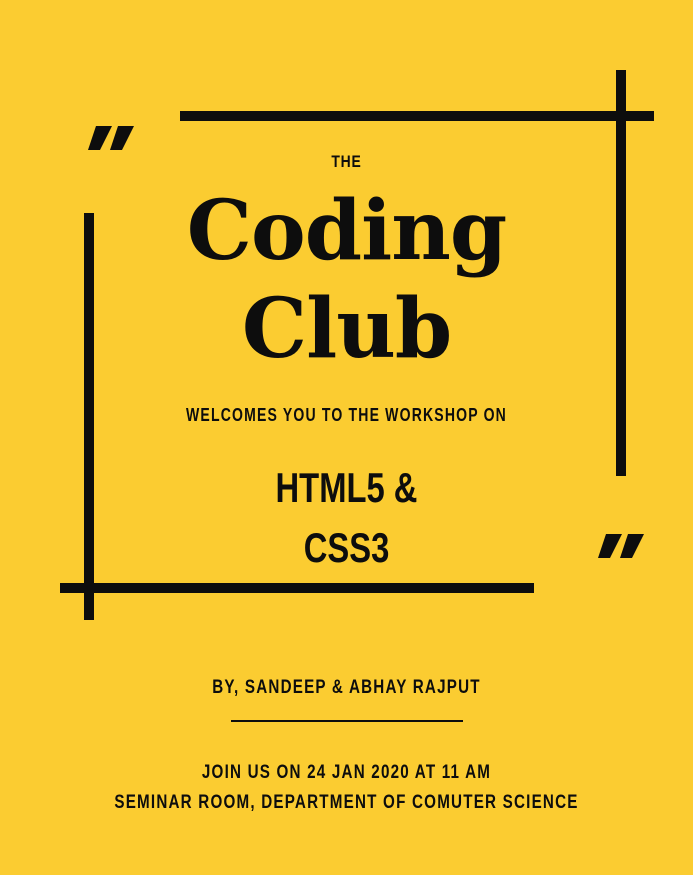 The width and height of the screenshot is (693, 875). What do you see at coordinates (346, 687) in the screenshot?
I see `organizers-byline: BY, SANDEEP & ABHAY RAJPUT` at bounding box center [346, 687].